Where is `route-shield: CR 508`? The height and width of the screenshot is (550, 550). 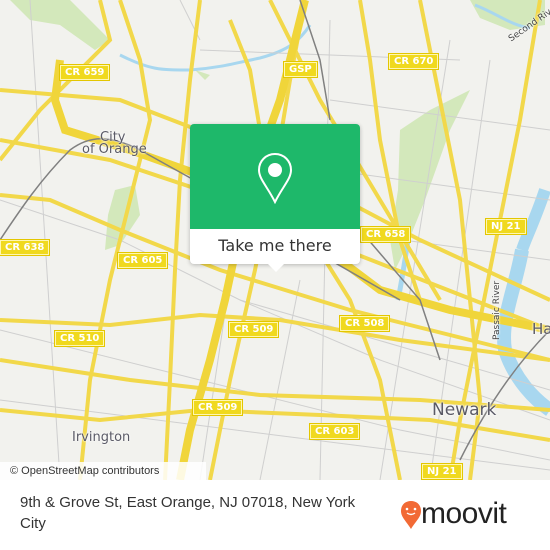
route-shield: CR 508 is located at coordinates (365, 323).